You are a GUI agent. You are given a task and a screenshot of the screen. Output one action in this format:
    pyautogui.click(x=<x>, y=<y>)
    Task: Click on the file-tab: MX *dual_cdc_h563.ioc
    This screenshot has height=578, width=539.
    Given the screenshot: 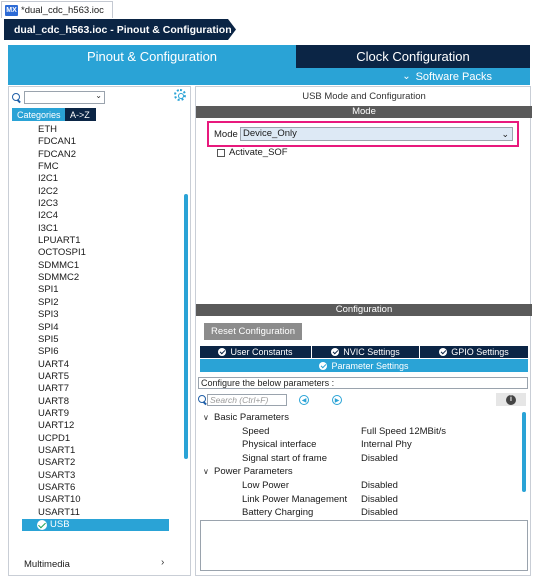 What is the action you would take?
    pyautogui.click(x=57, y=9)
    